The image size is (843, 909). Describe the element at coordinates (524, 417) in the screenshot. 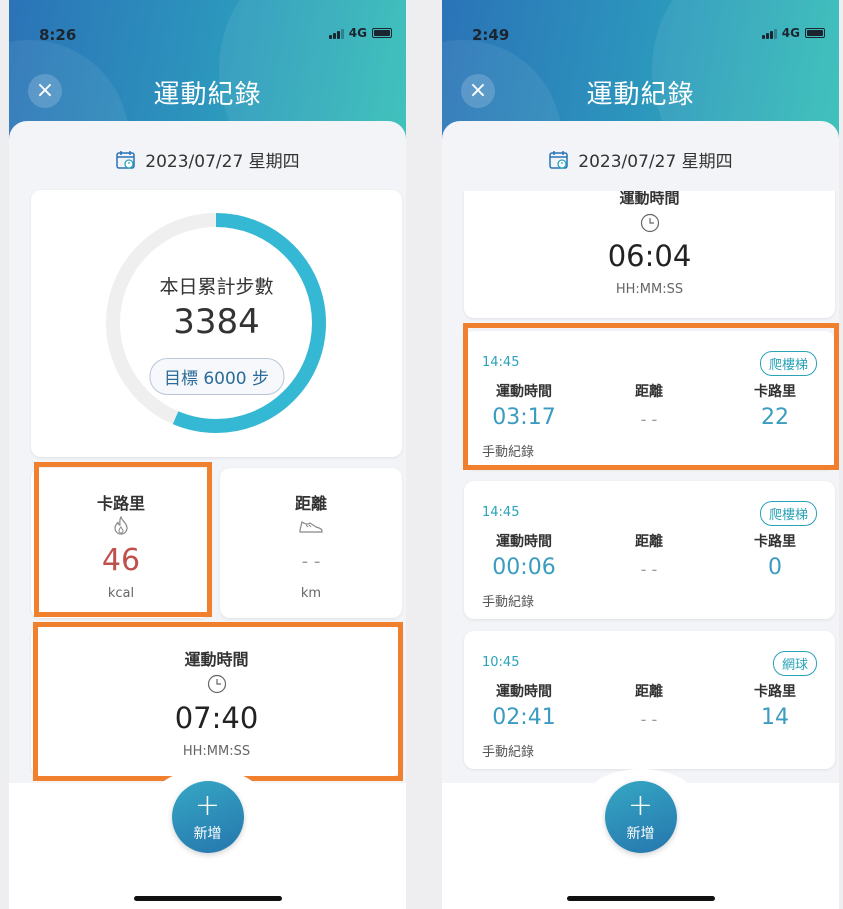

I see `duration-value: 03:17` at that location.